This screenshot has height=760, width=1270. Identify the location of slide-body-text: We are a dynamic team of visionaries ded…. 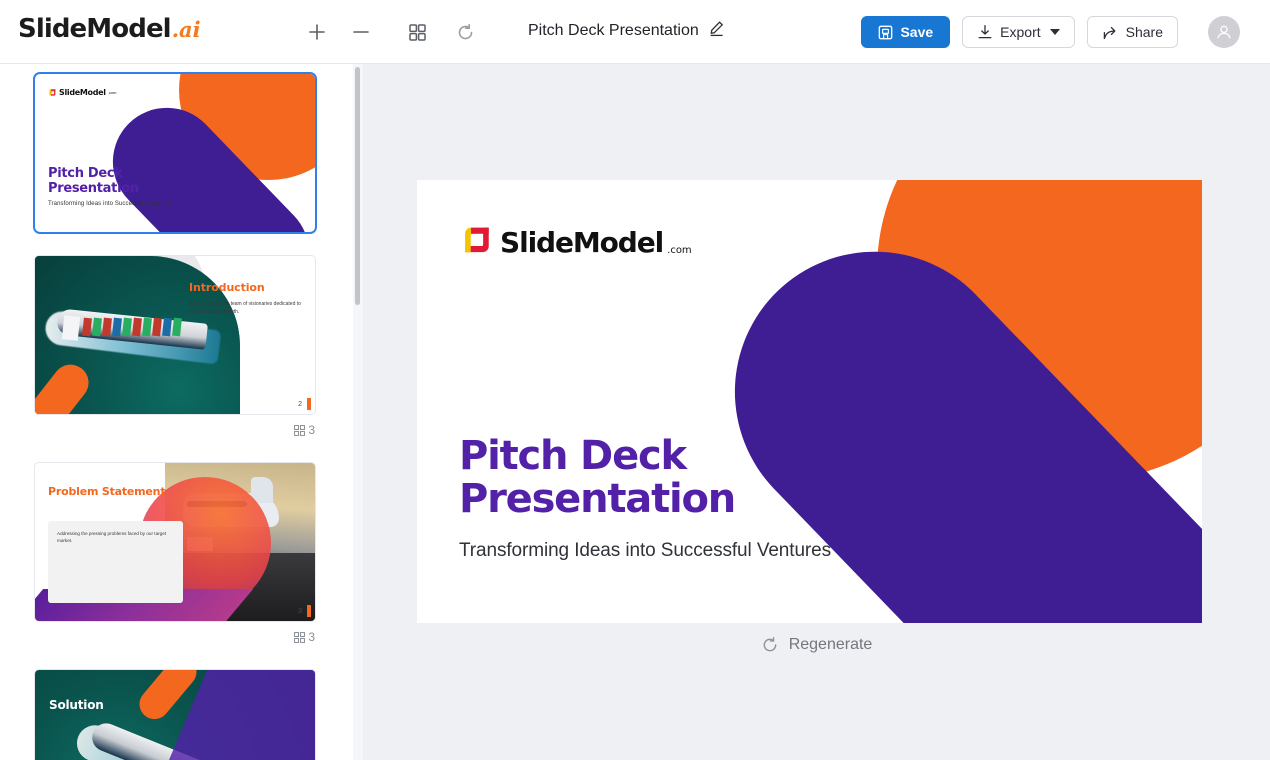
(245, 308).